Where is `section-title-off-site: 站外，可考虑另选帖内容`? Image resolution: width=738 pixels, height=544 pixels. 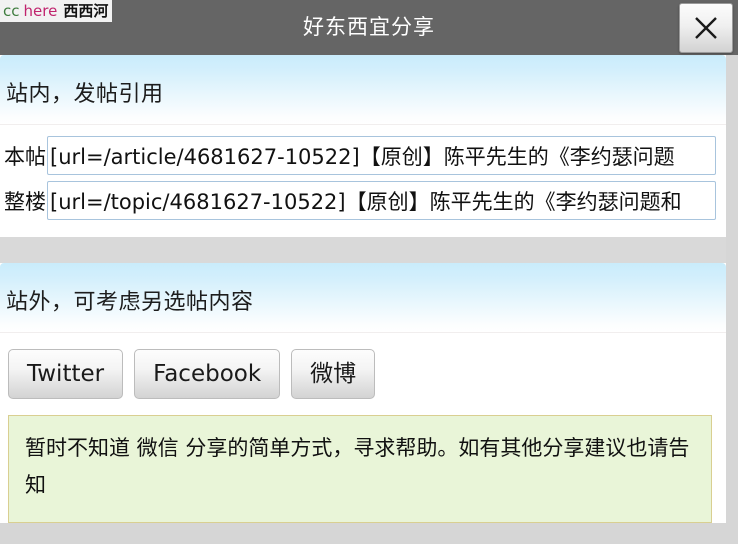 section-title-off-site: 站外，可考虑另选帖内容 is located at coordinates (130, 302).